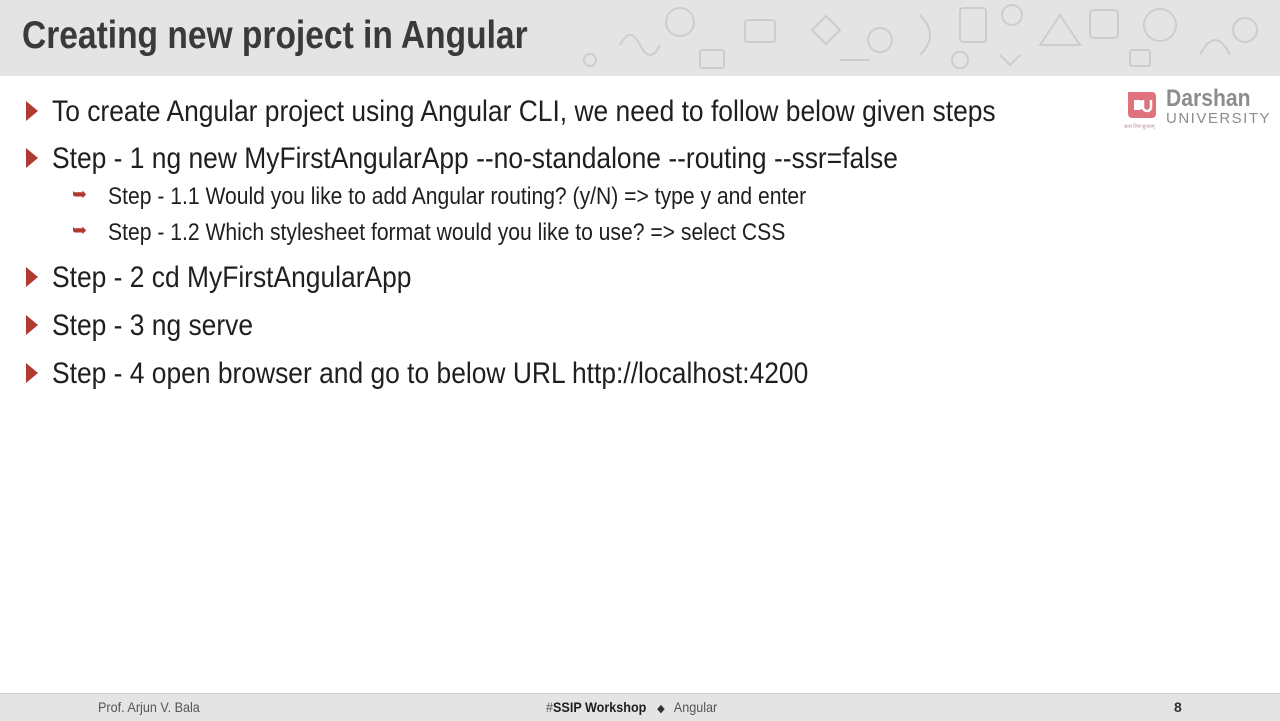 Image resolution: width=1280 pixels, height=721 pixels. I want to click on slide-header: Creating new project in Angular, so click(640, 38).